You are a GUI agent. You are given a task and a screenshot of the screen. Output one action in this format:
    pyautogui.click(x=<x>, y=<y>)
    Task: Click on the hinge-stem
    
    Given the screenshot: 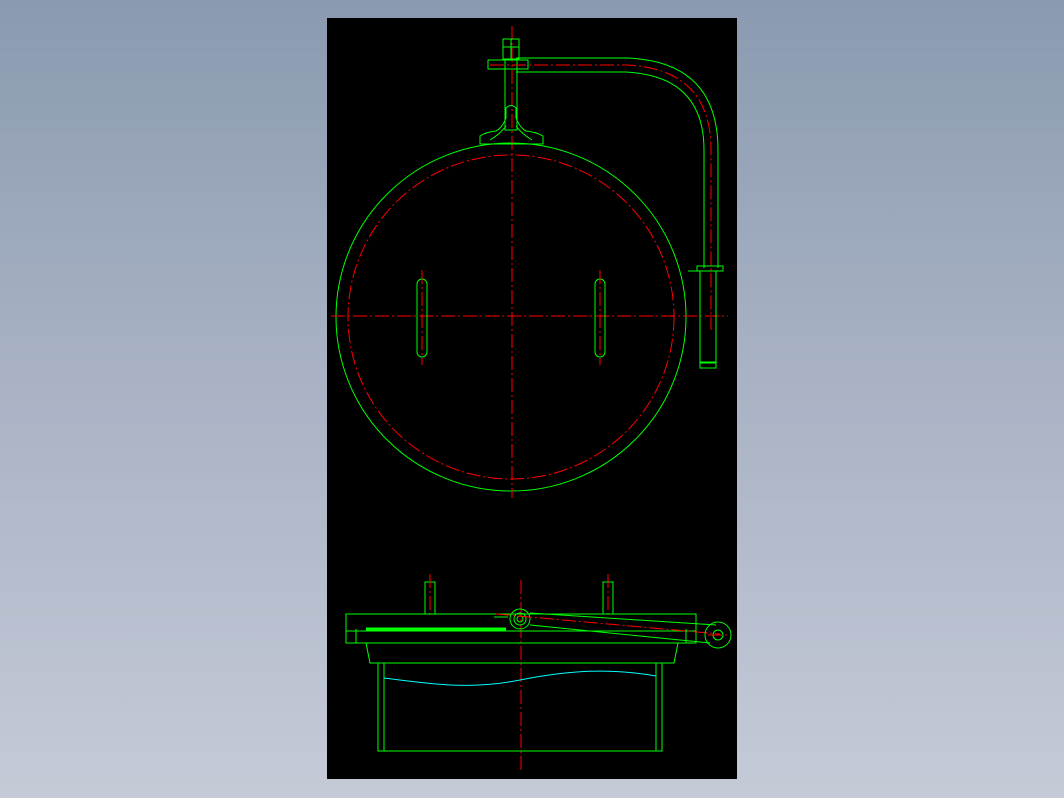 What is the action you would take?
    pyautogui.click(x=511, y=95)
    